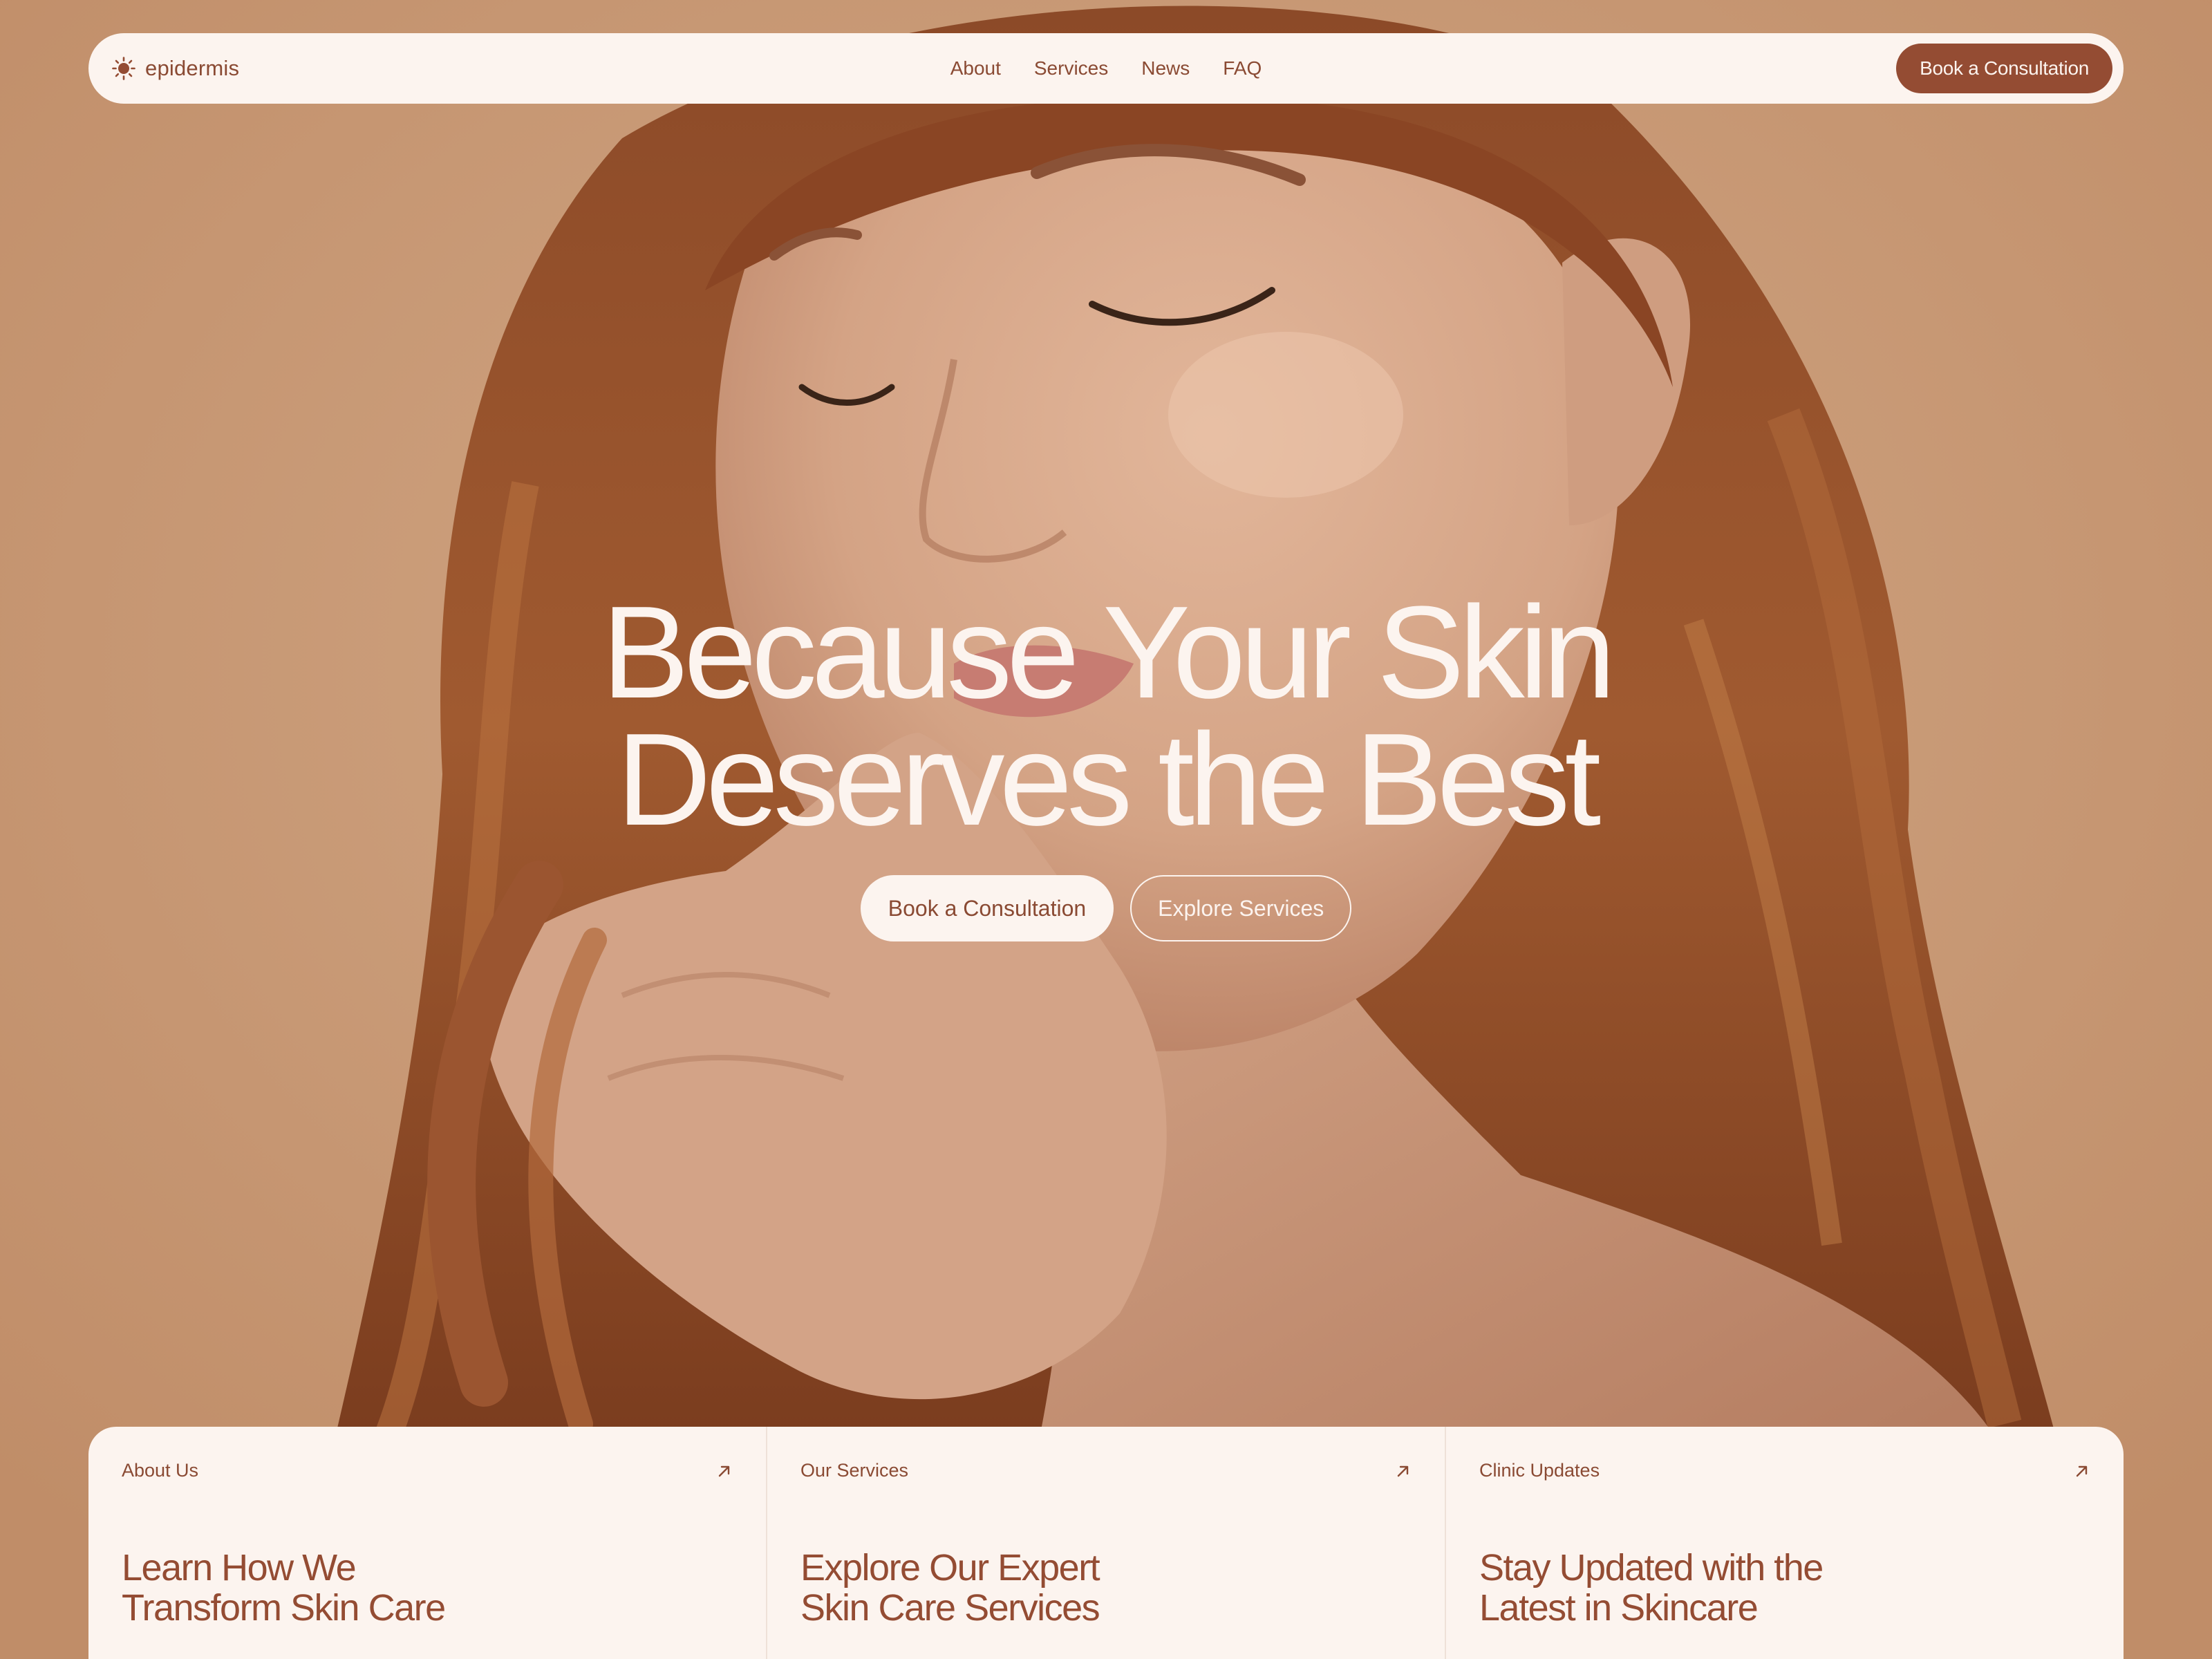  I want to click on nav-links: About Services News FAQ, so click(1106, 68).